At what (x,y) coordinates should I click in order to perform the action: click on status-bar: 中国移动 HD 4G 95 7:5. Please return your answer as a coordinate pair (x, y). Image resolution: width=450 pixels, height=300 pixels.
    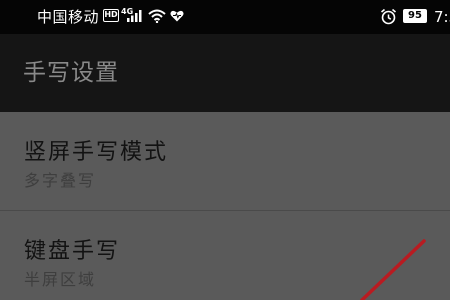
    Looking at the image, I should click on (225, 17).